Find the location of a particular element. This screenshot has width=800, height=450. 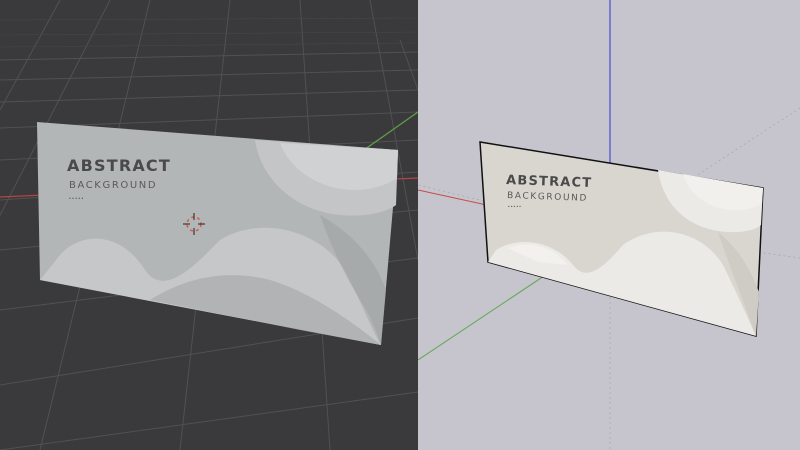

left-panel-dots: • • • • • is located at coordinates (76, 199).